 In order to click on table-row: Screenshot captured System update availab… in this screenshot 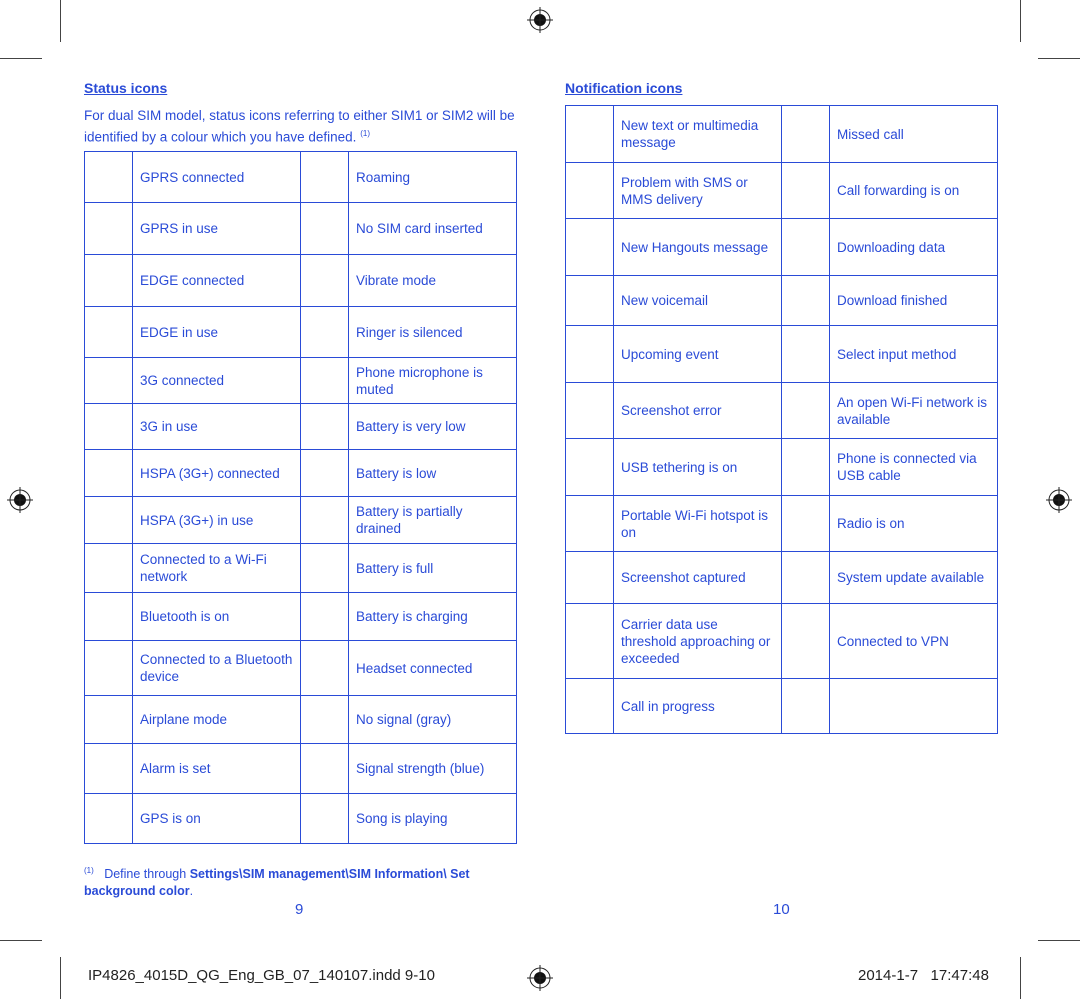, I will do `click(781, 577)`.